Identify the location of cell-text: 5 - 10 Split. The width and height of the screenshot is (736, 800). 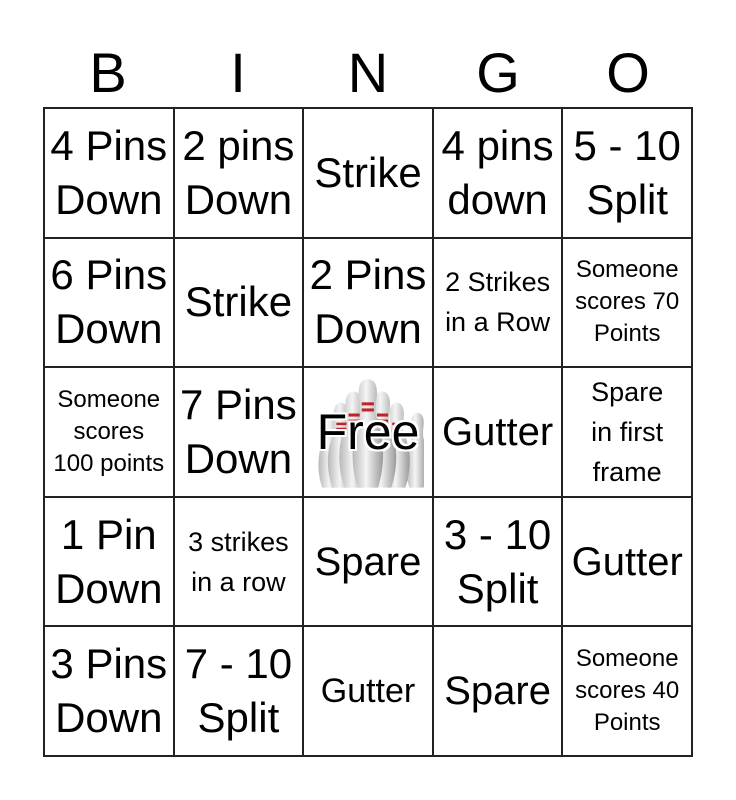
(627, 172).